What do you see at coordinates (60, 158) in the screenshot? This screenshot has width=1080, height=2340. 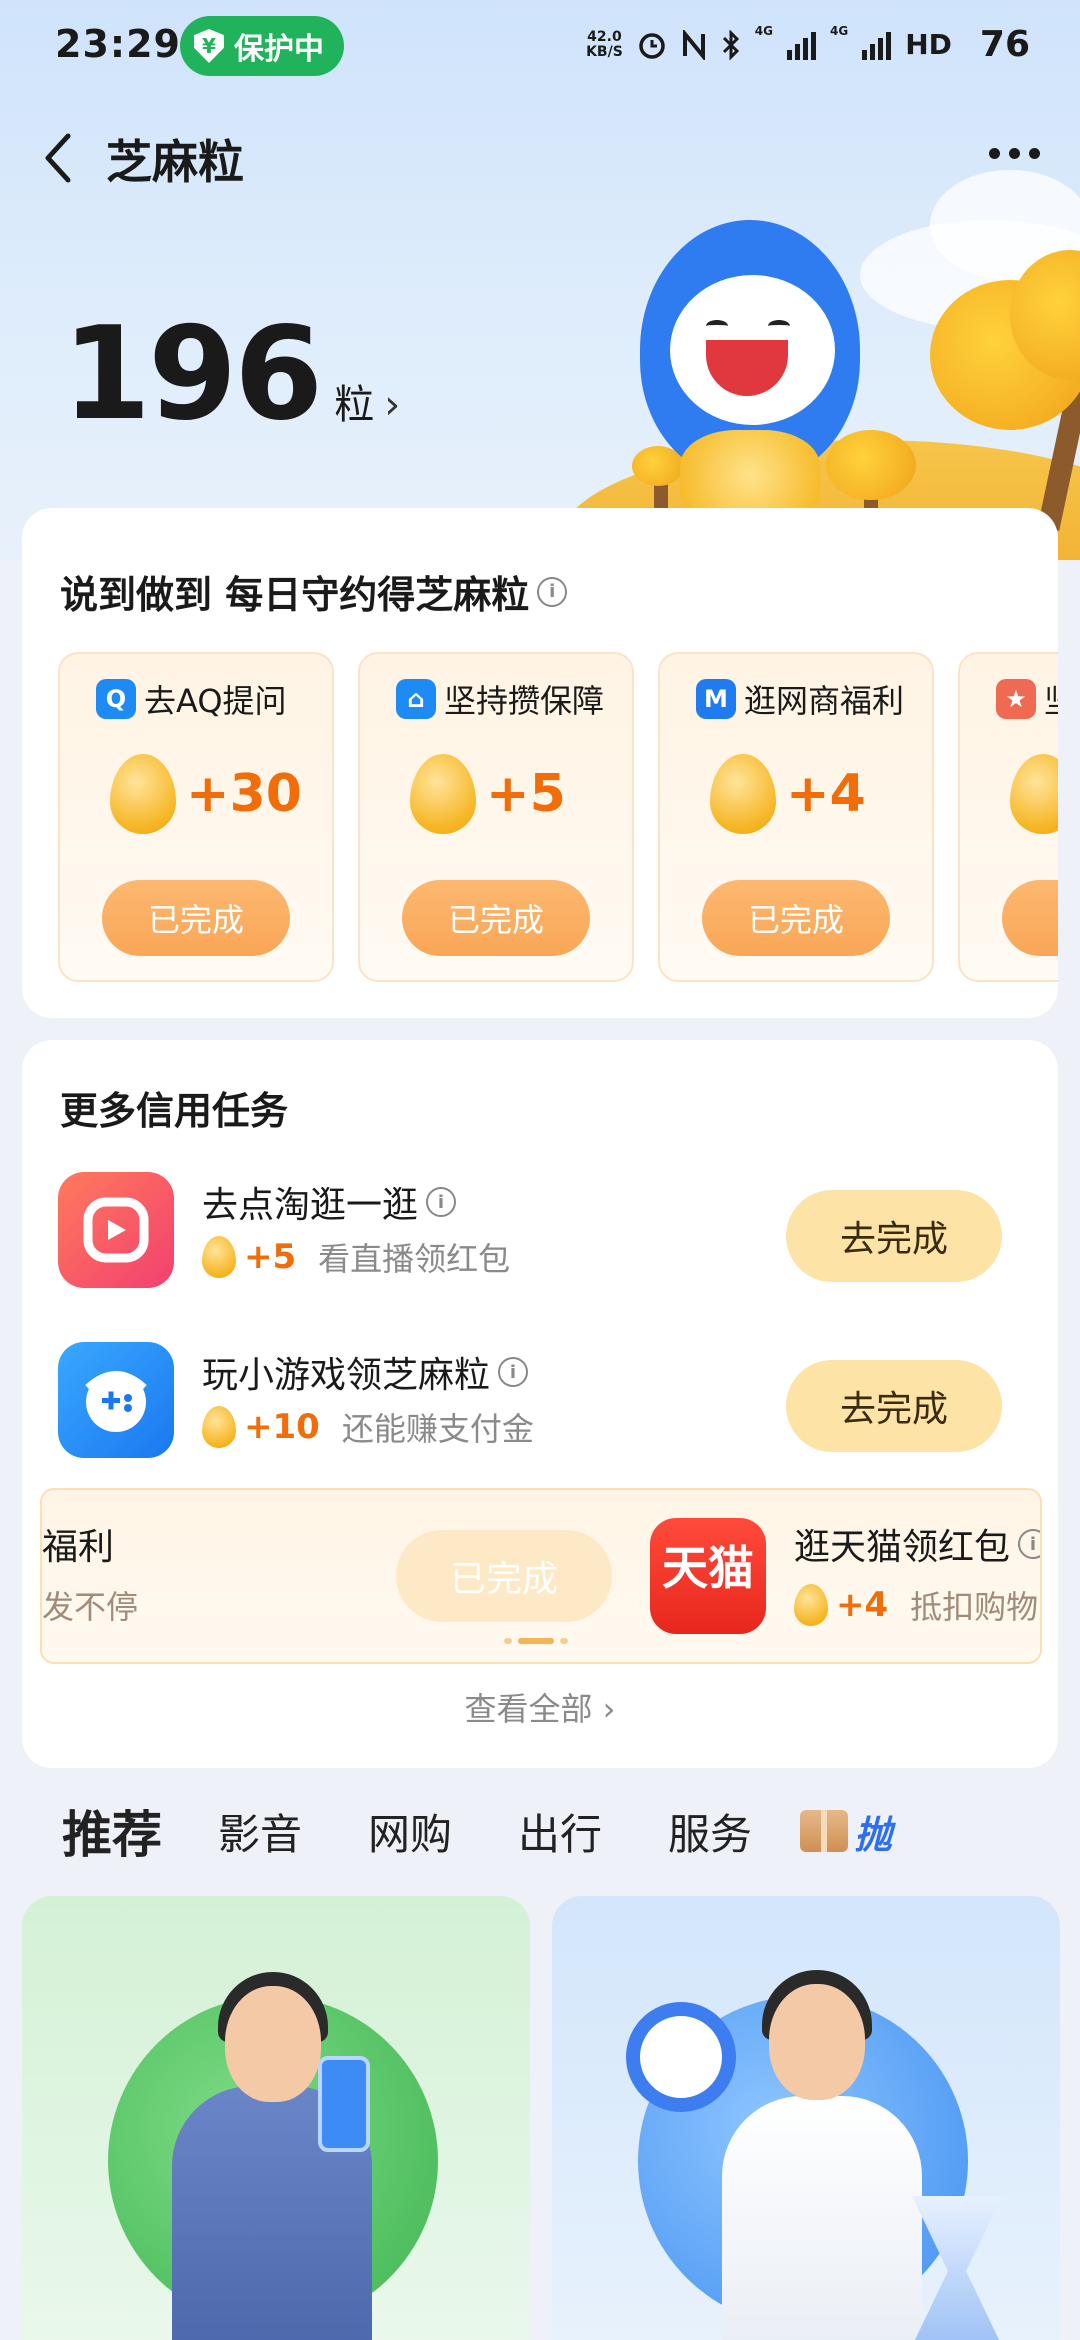 I see `back-arrow-icon` at bounding box center [60, 158].